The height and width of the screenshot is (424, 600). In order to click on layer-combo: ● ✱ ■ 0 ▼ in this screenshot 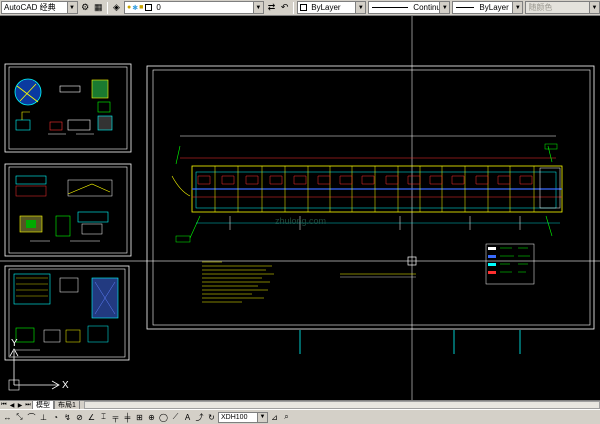, I will do `click(194, 7)`.